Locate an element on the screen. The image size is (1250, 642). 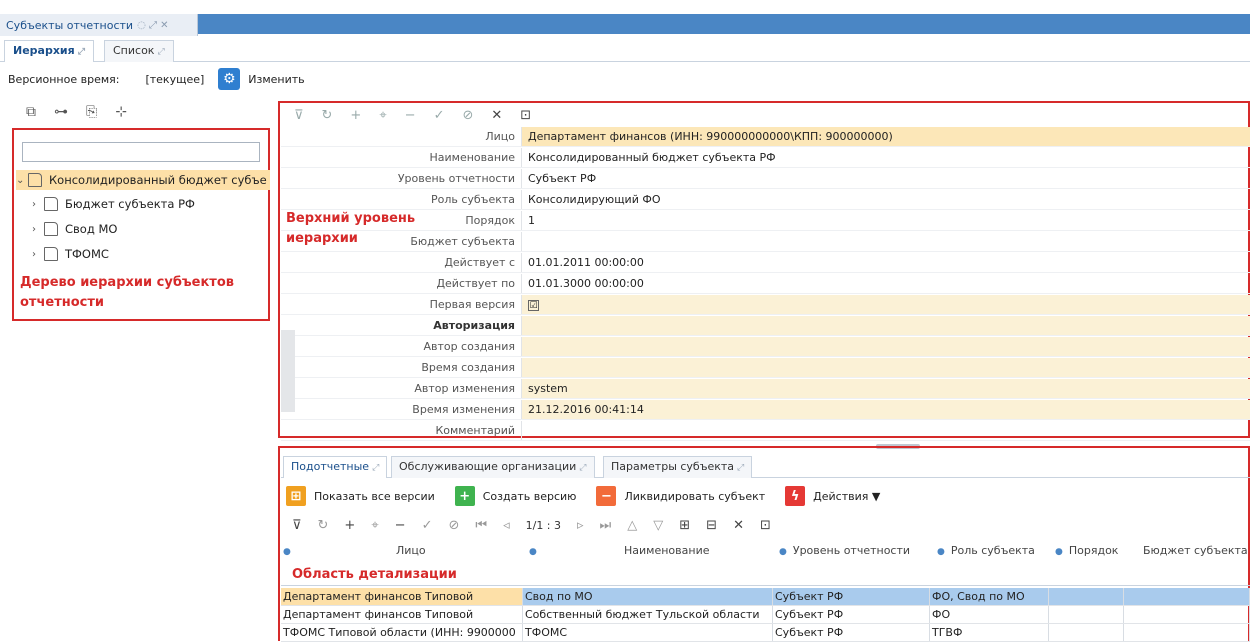
add-node-icon: ⊶ is located at coordinates (61, 112).